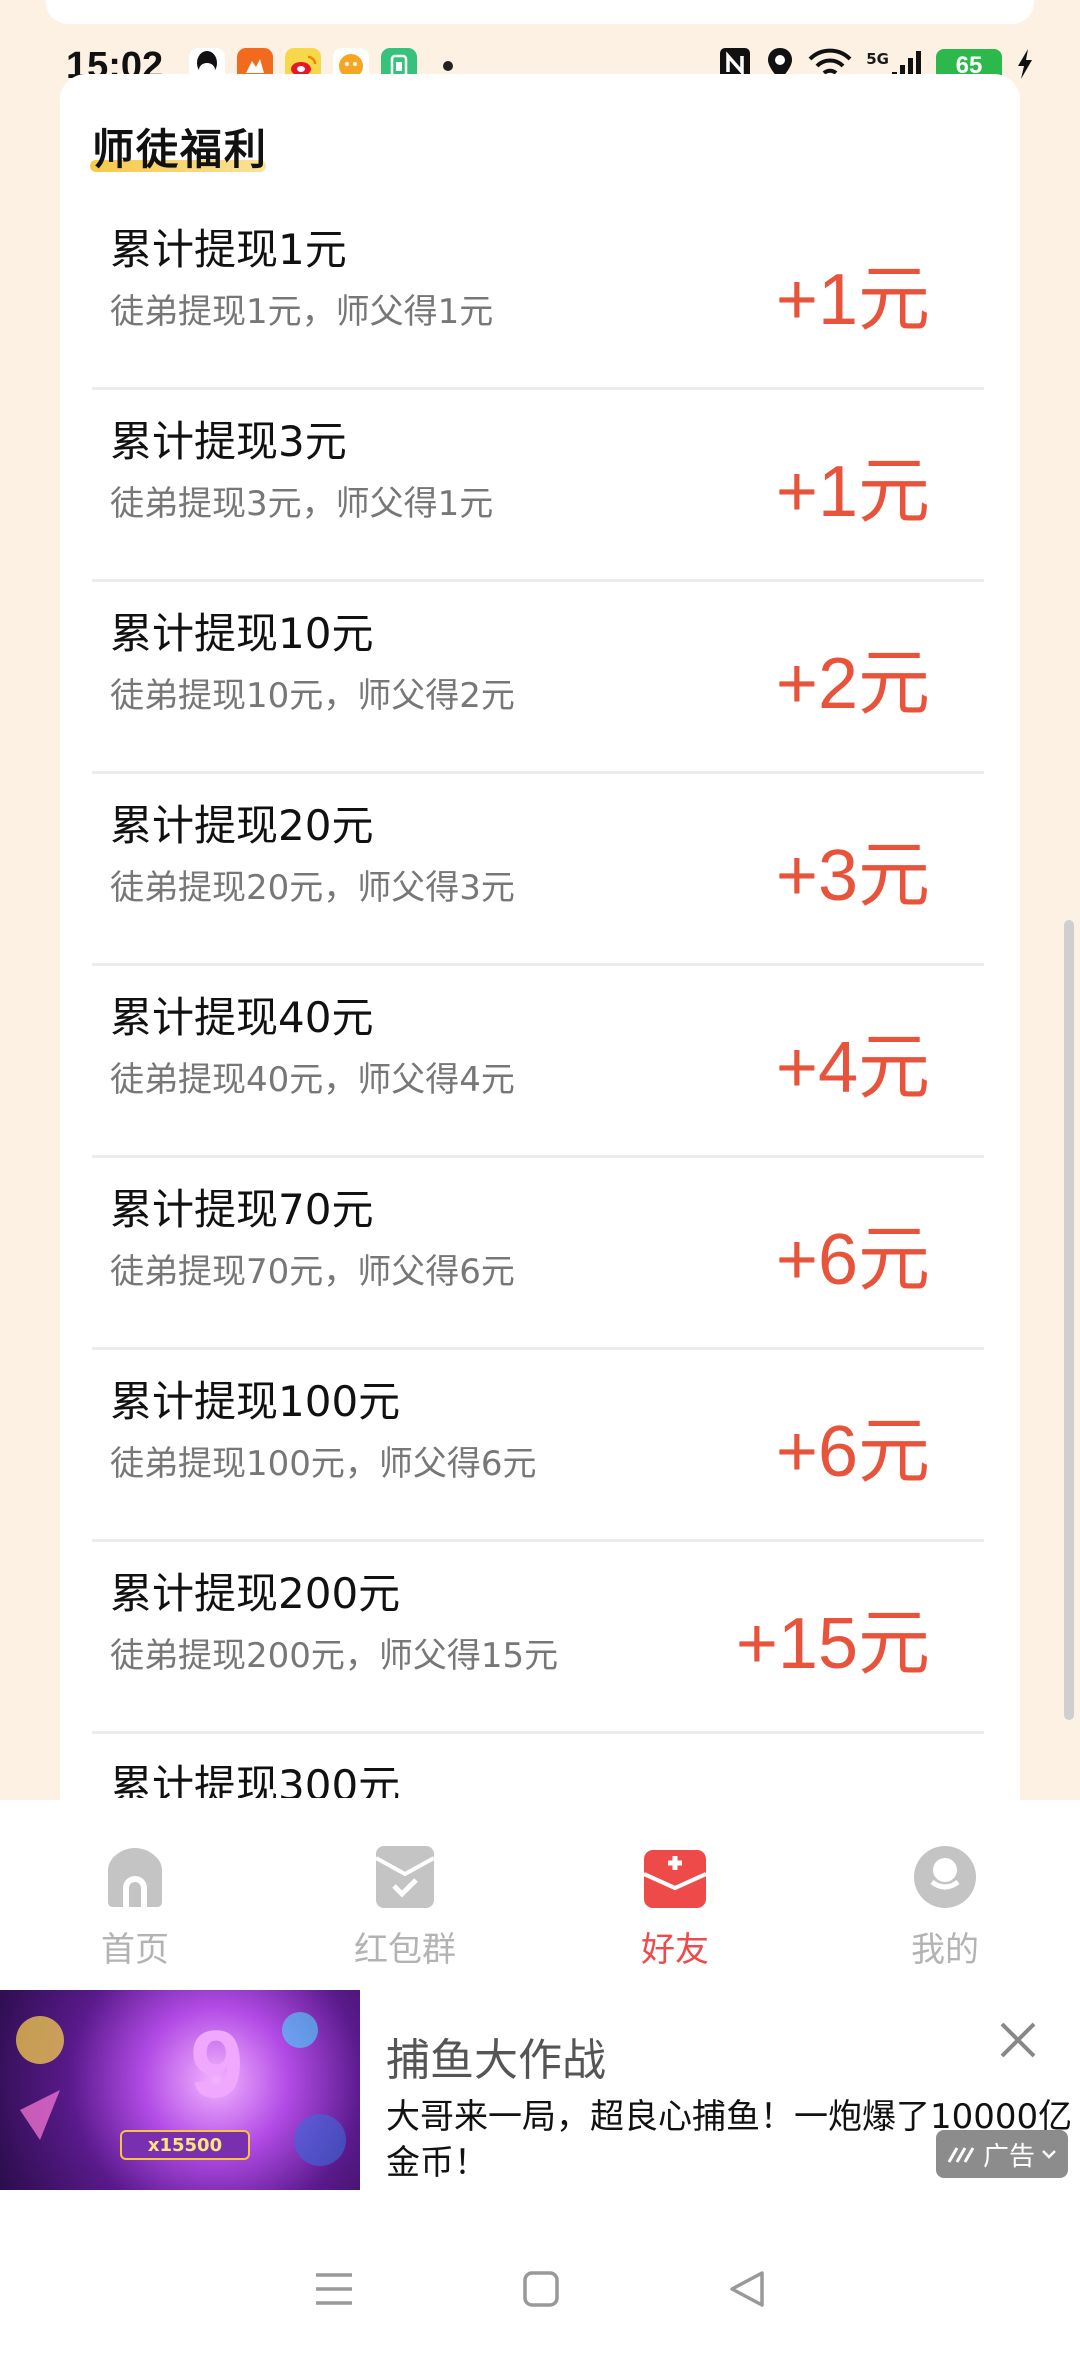 The image size is (1080, 2362). I want to click on ad-image: 9 x15500, so click(180, 2090).